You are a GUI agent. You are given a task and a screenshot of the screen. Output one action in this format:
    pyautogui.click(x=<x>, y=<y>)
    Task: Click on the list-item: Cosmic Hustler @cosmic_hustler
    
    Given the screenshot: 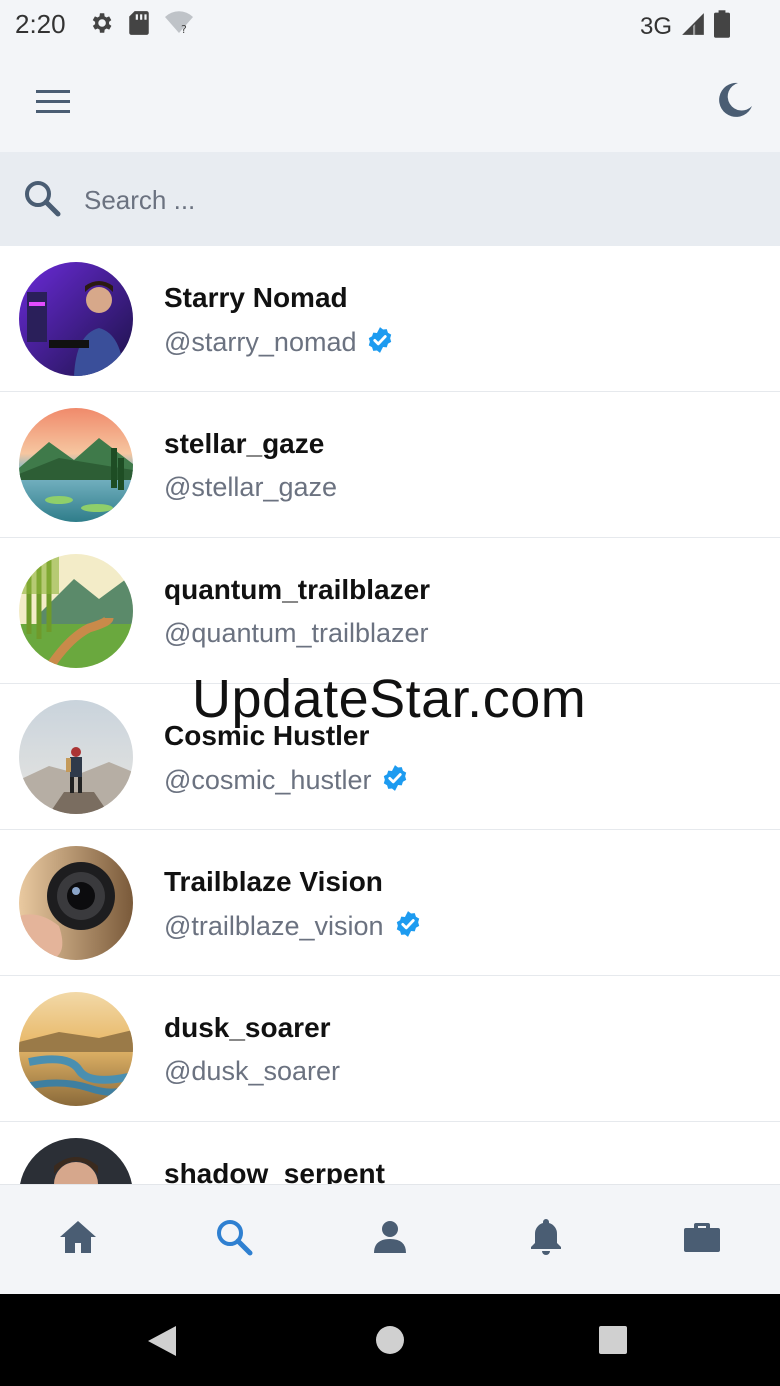 What is the action you would take?
    pyautogui.click(x=390, y=757)
    